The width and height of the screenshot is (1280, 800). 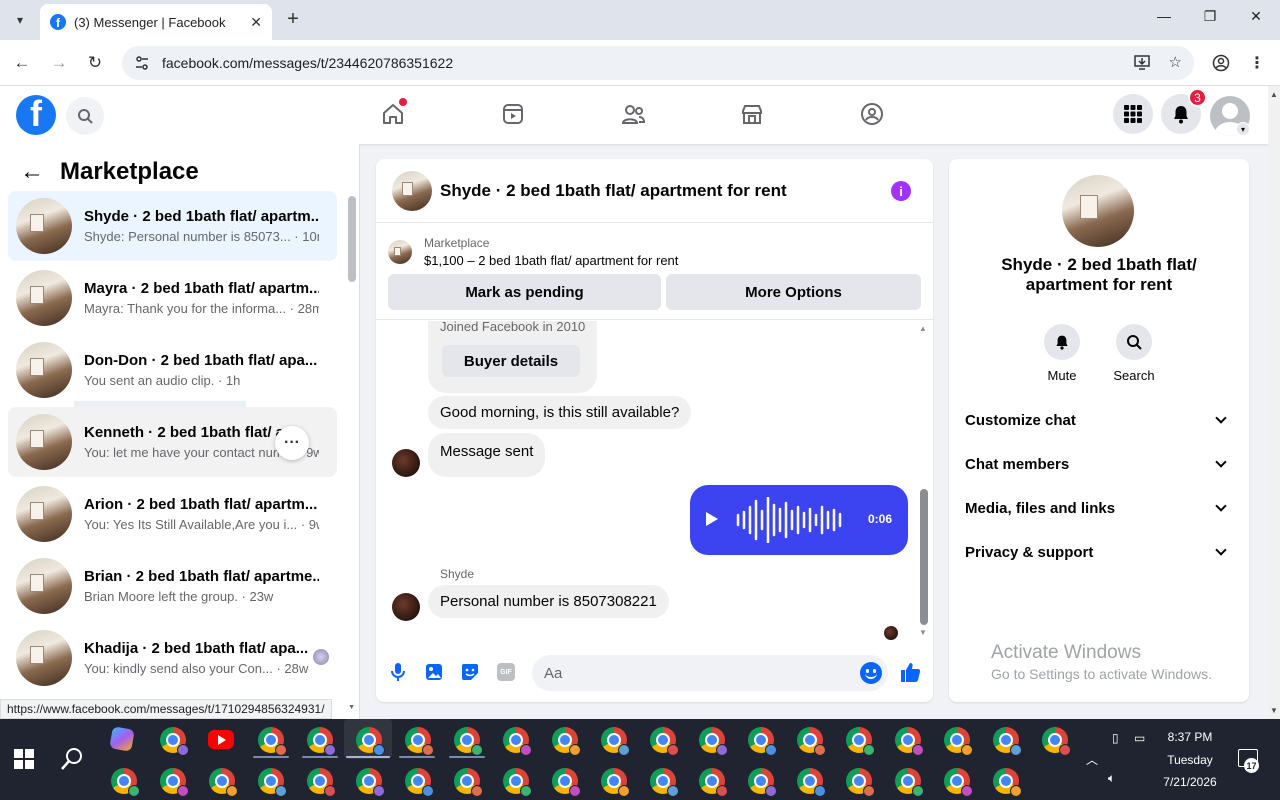 What do you see at coordinates (1099, 508) in the screenshot?
I see `media-files-links-row: Media, files and links` at bounding box center [1099, 508].